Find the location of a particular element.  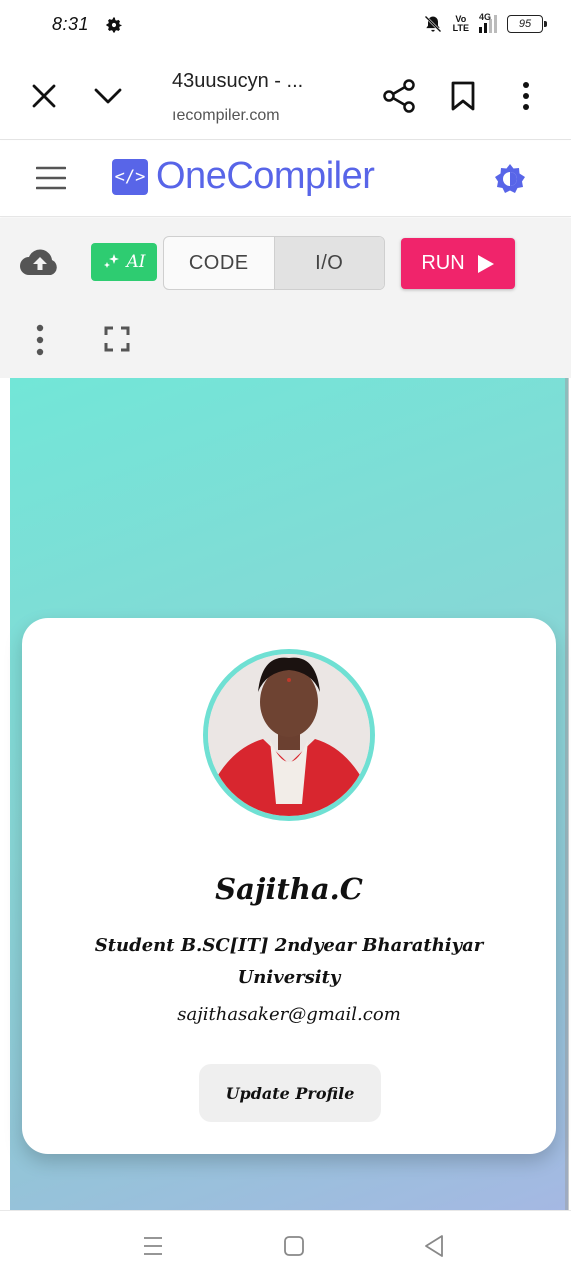

network-indicator: Vo LTE is located at coordinates (461, 24).